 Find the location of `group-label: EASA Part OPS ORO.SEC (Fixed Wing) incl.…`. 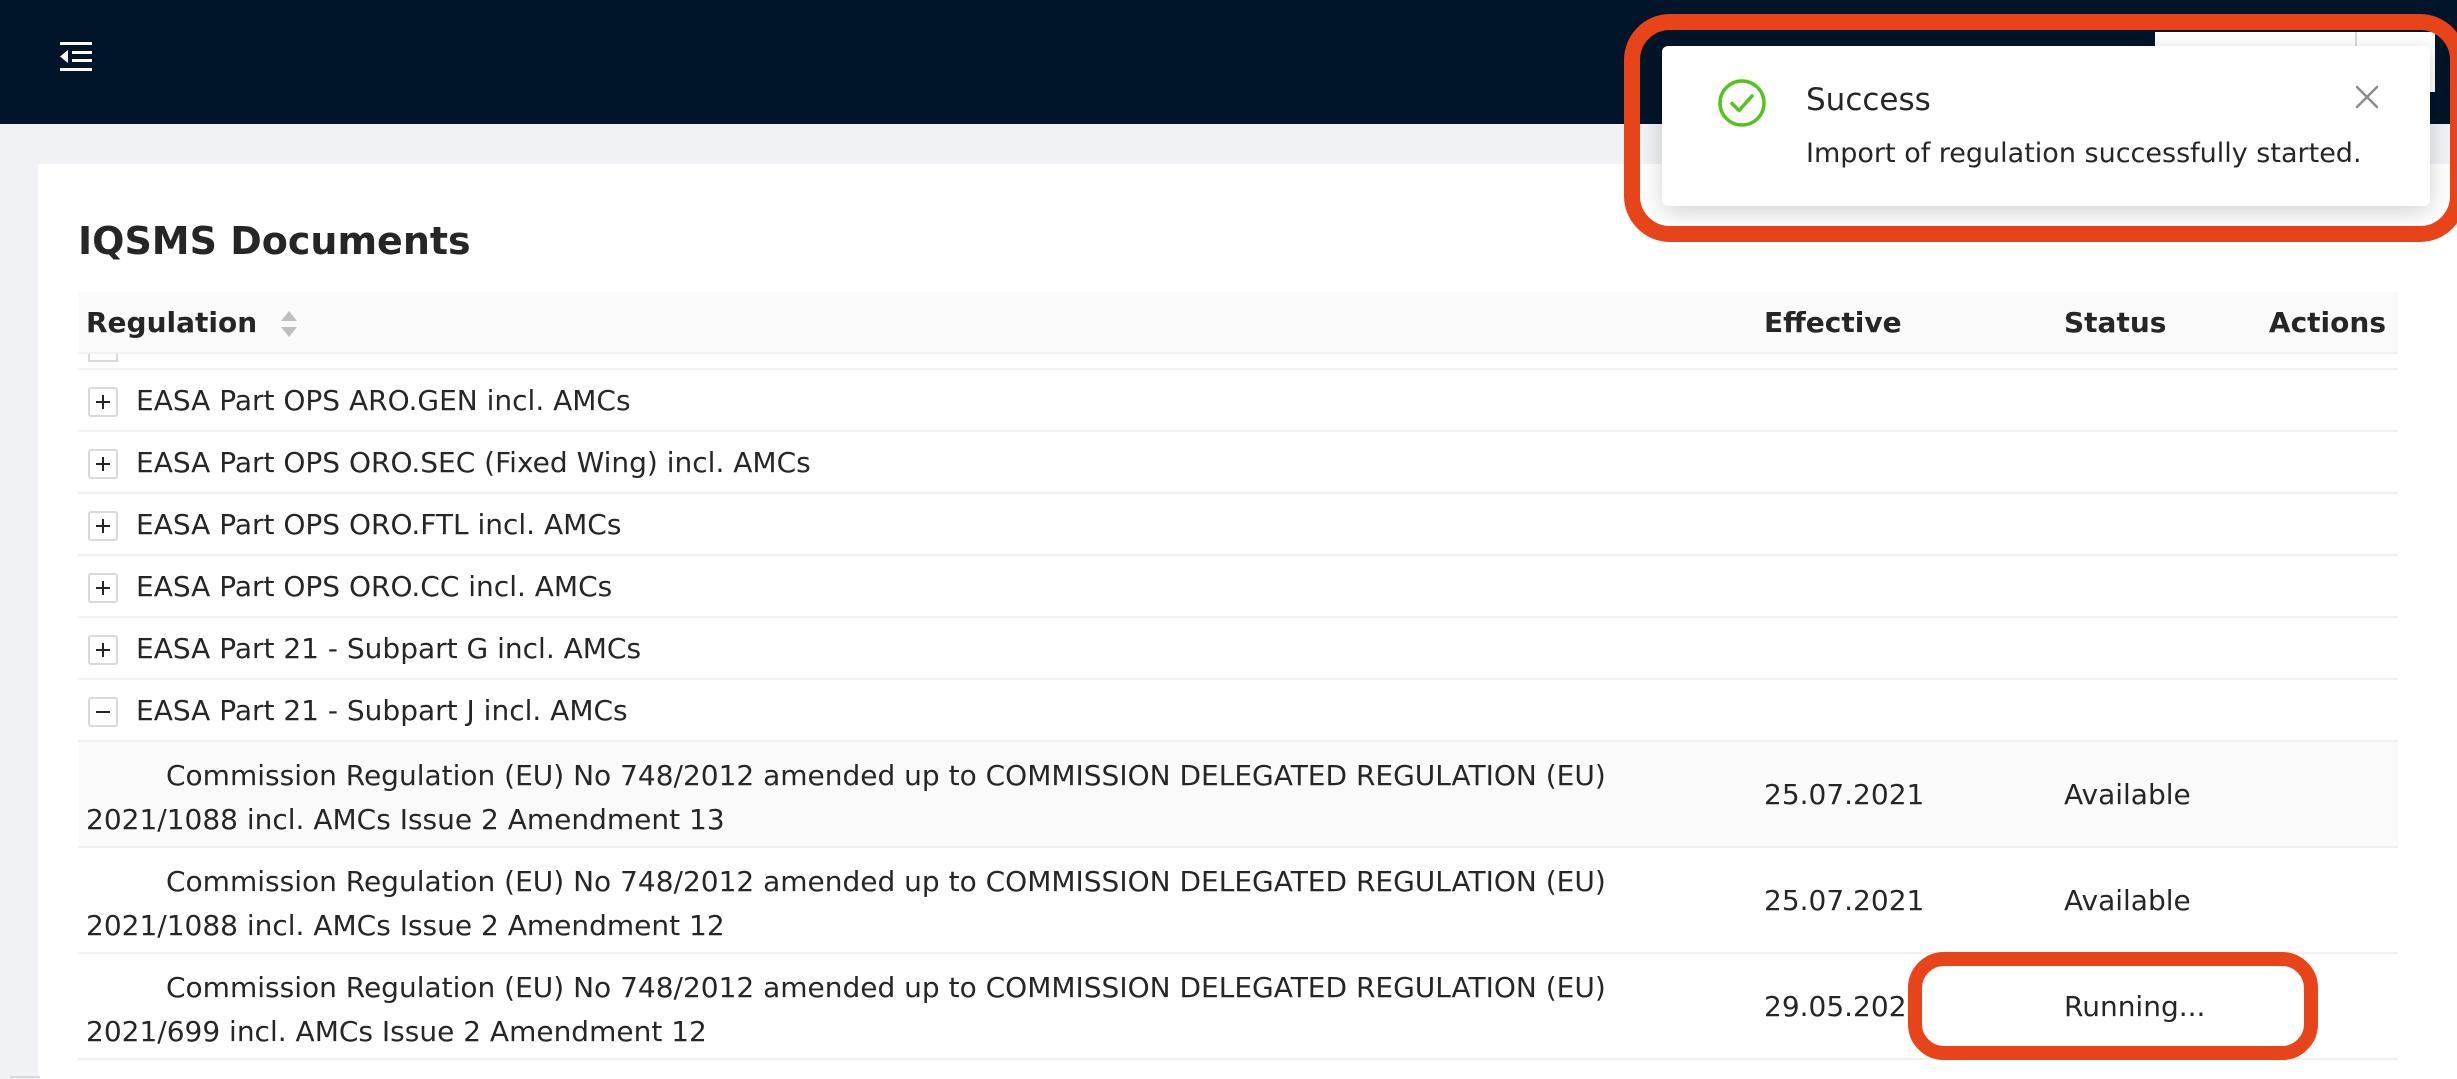

group-label: EASA Part OPS ORO.SEC (Fixed Wing) incl.… is located at coordinates (473, 462).